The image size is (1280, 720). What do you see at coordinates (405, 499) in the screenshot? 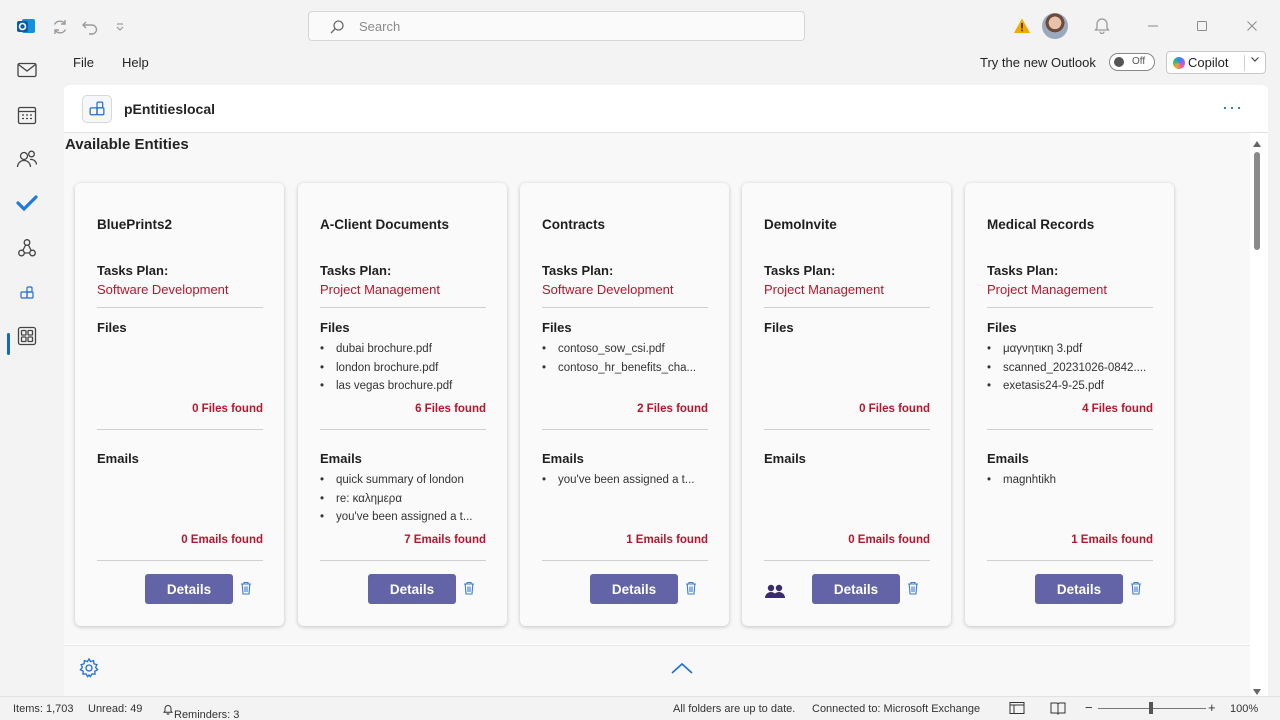
I see `list-item: re: καλημερα` at bounding box center [405, 499].